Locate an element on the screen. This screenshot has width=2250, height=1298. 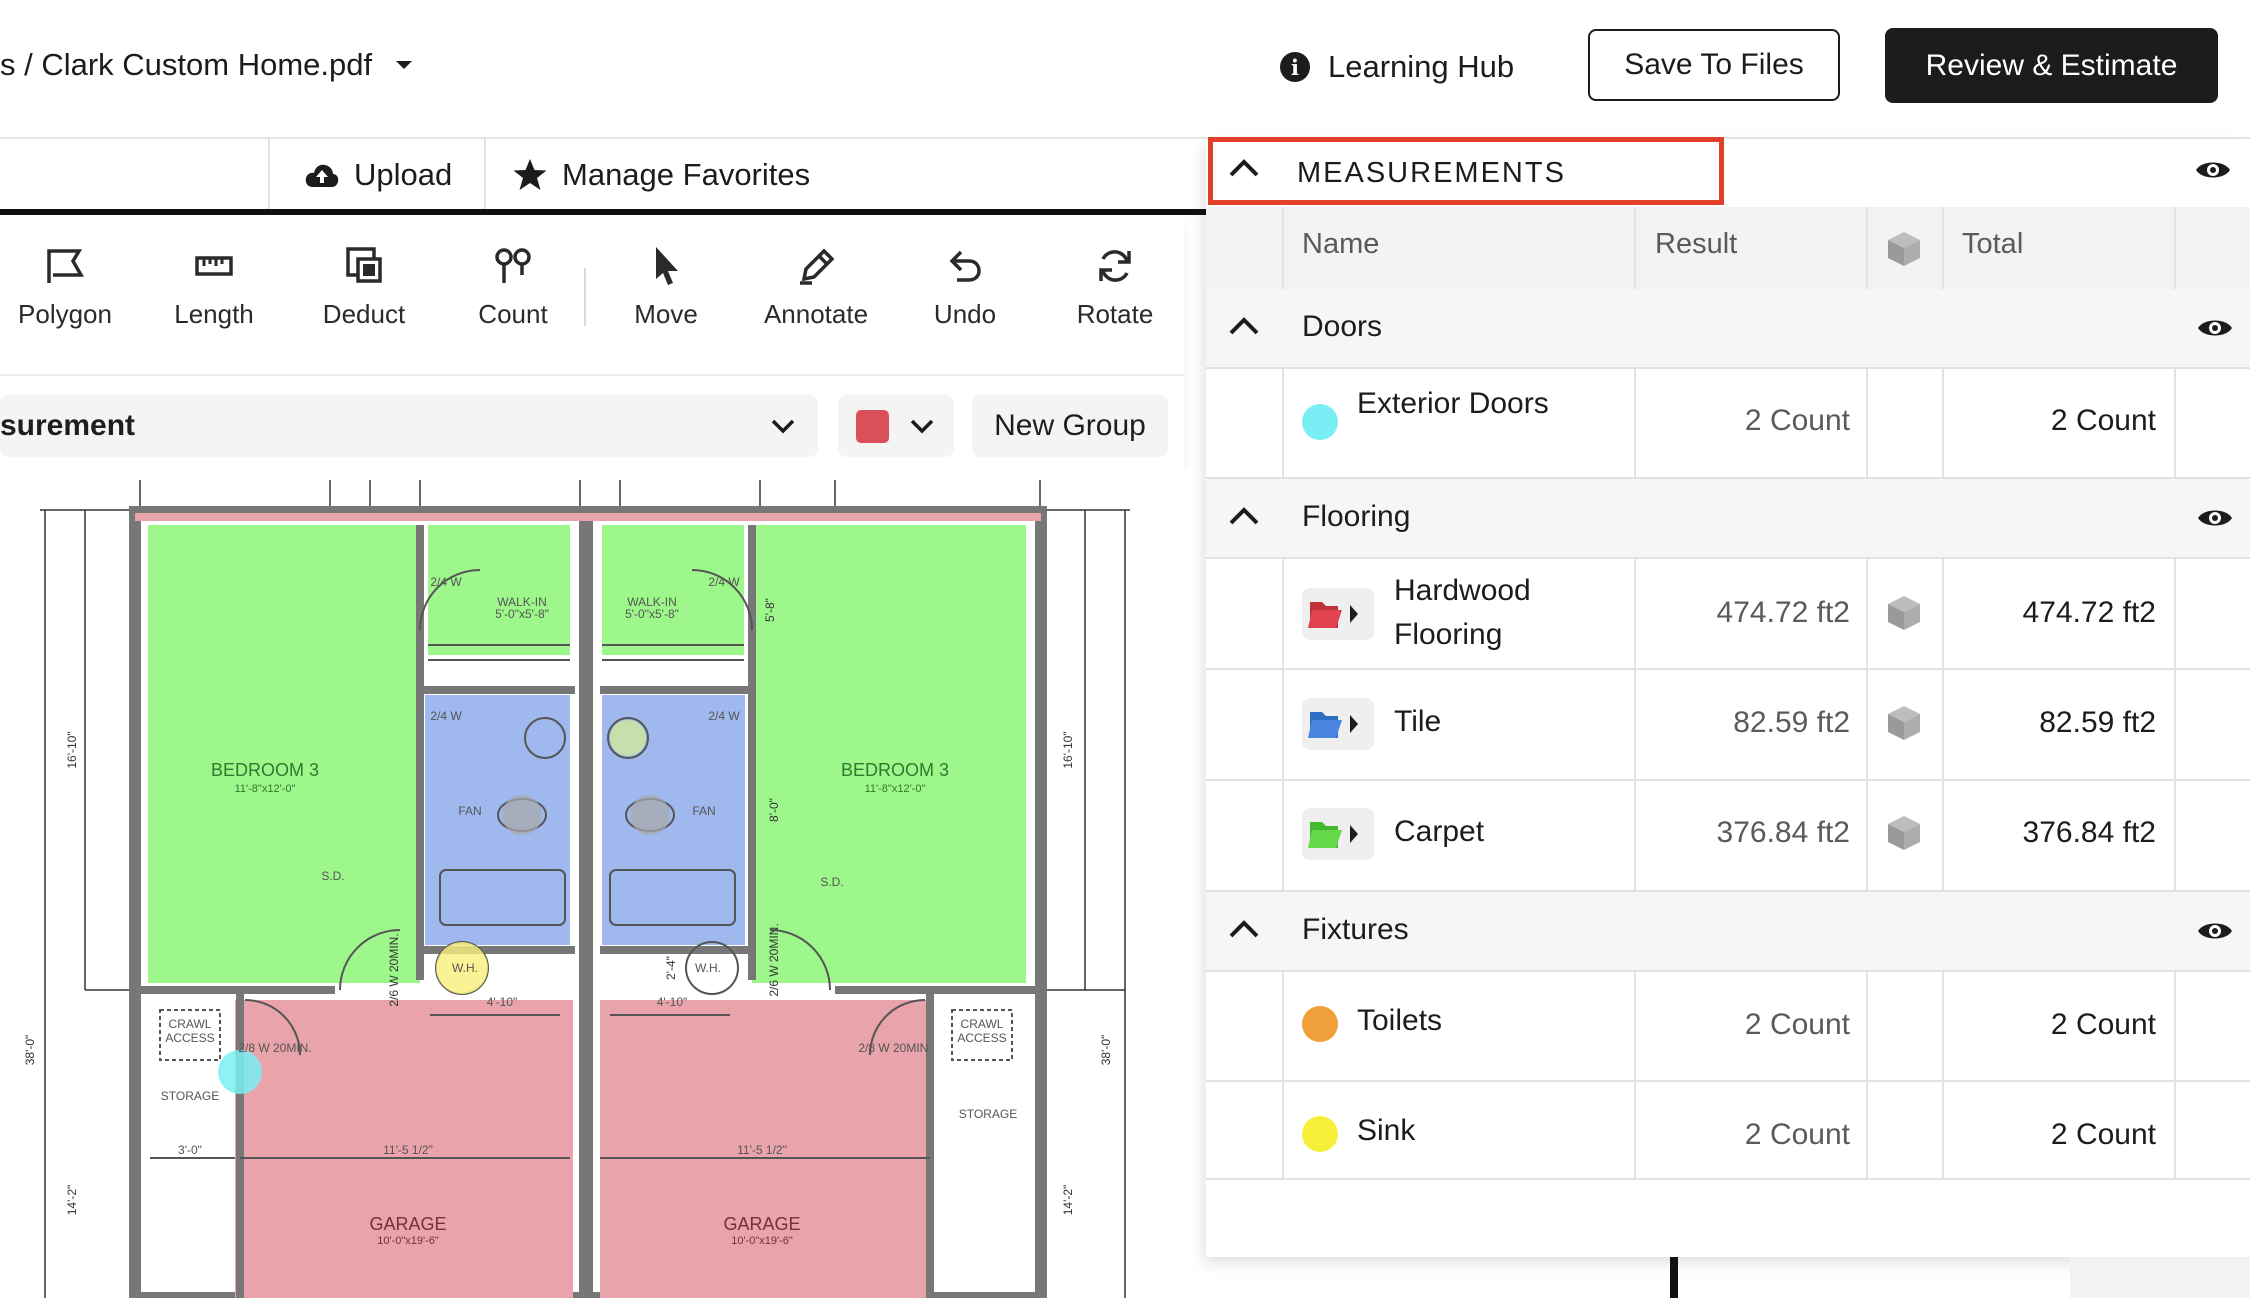
background-area is located at coordinates (2160, 1277).